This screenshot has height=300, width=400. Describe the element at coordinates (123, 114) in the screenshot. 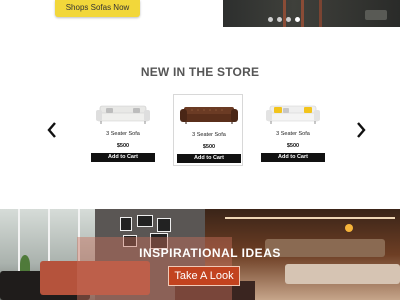

I see `white-sofa-image` at that location.